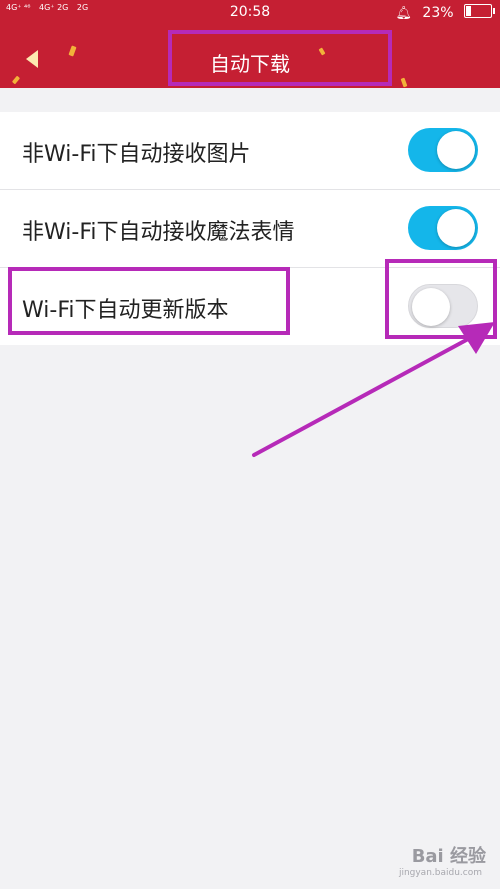  What do you see at coordinates (373, 389) in the screenshot?
I see `pointer-arrow-icon` at bounding box center [373, 389].